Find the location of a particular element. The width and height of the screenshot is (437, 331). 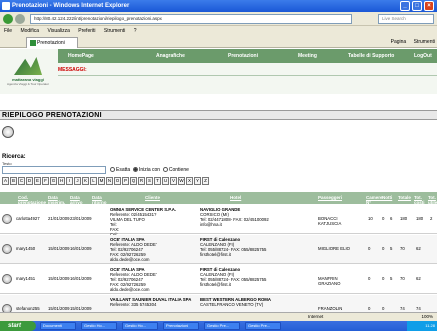

radio-inizia is located at coordinates (135, 170).